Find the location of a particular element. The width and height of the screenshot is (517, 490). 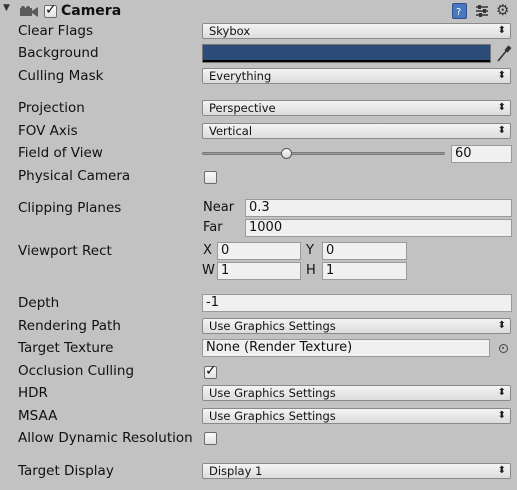

camera-component-icon is located at coordinates (28, 11).